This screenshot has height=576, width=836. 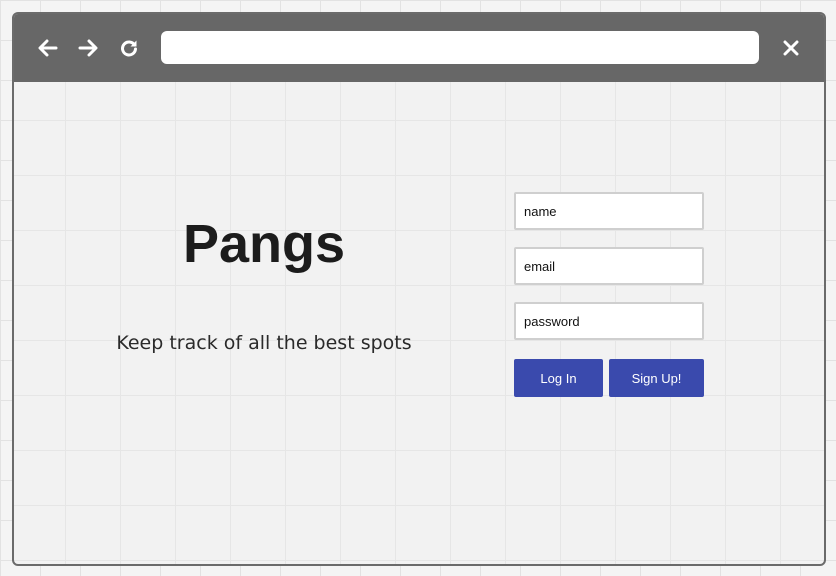 I want to click on page-title: Pangs, so click(x=264, y=244).